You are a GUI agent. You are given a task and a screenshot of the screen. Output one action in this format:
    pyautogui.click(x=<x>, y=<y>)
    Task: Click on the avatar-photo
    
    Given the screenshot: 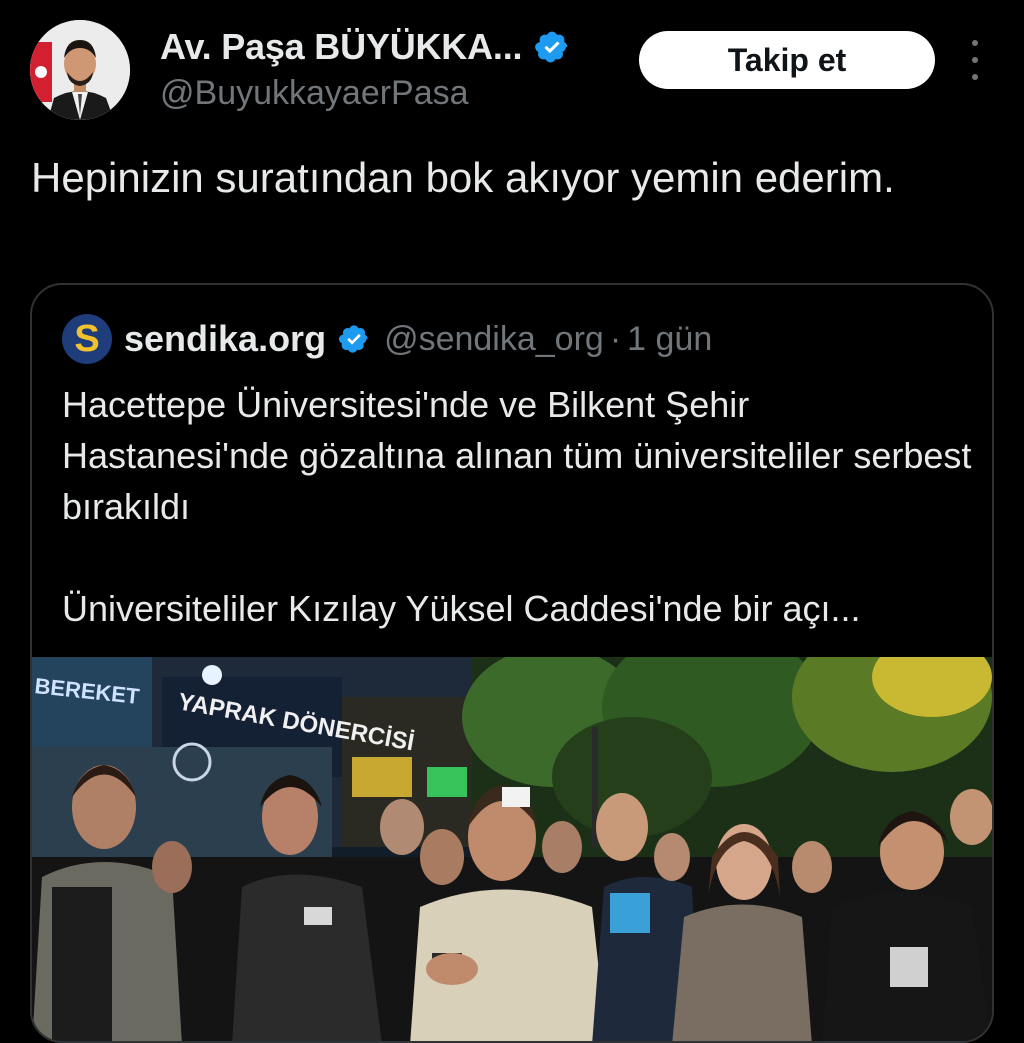 What is the action you would take?
    pyautogui.click(x=80, y=70)
    